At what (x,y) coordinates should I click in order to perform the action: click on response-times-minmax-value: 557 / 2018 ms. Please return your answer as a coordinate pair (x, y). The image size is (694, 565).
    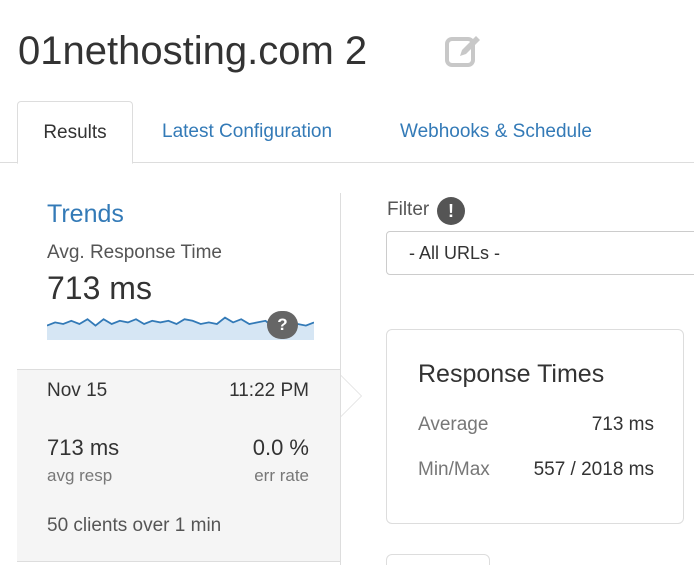
    Looking at the image, I should click on (593, 469).